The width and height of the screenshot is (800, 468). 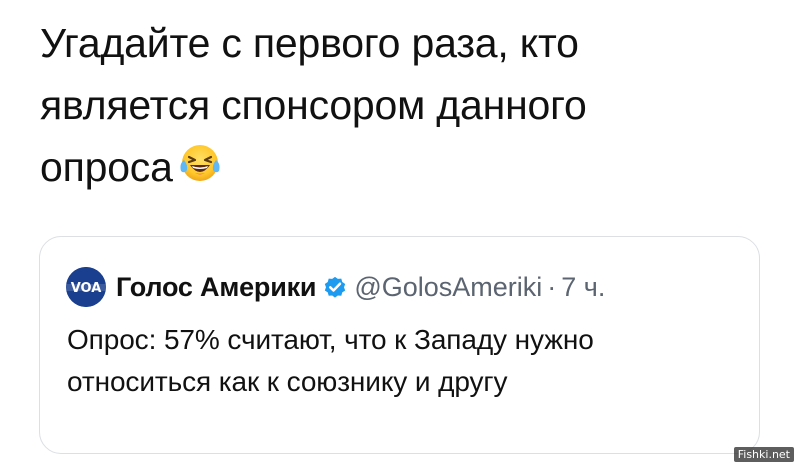 I want to click on quoted-tweet-display-name: Голос Америки, so click(x=216, y=287).